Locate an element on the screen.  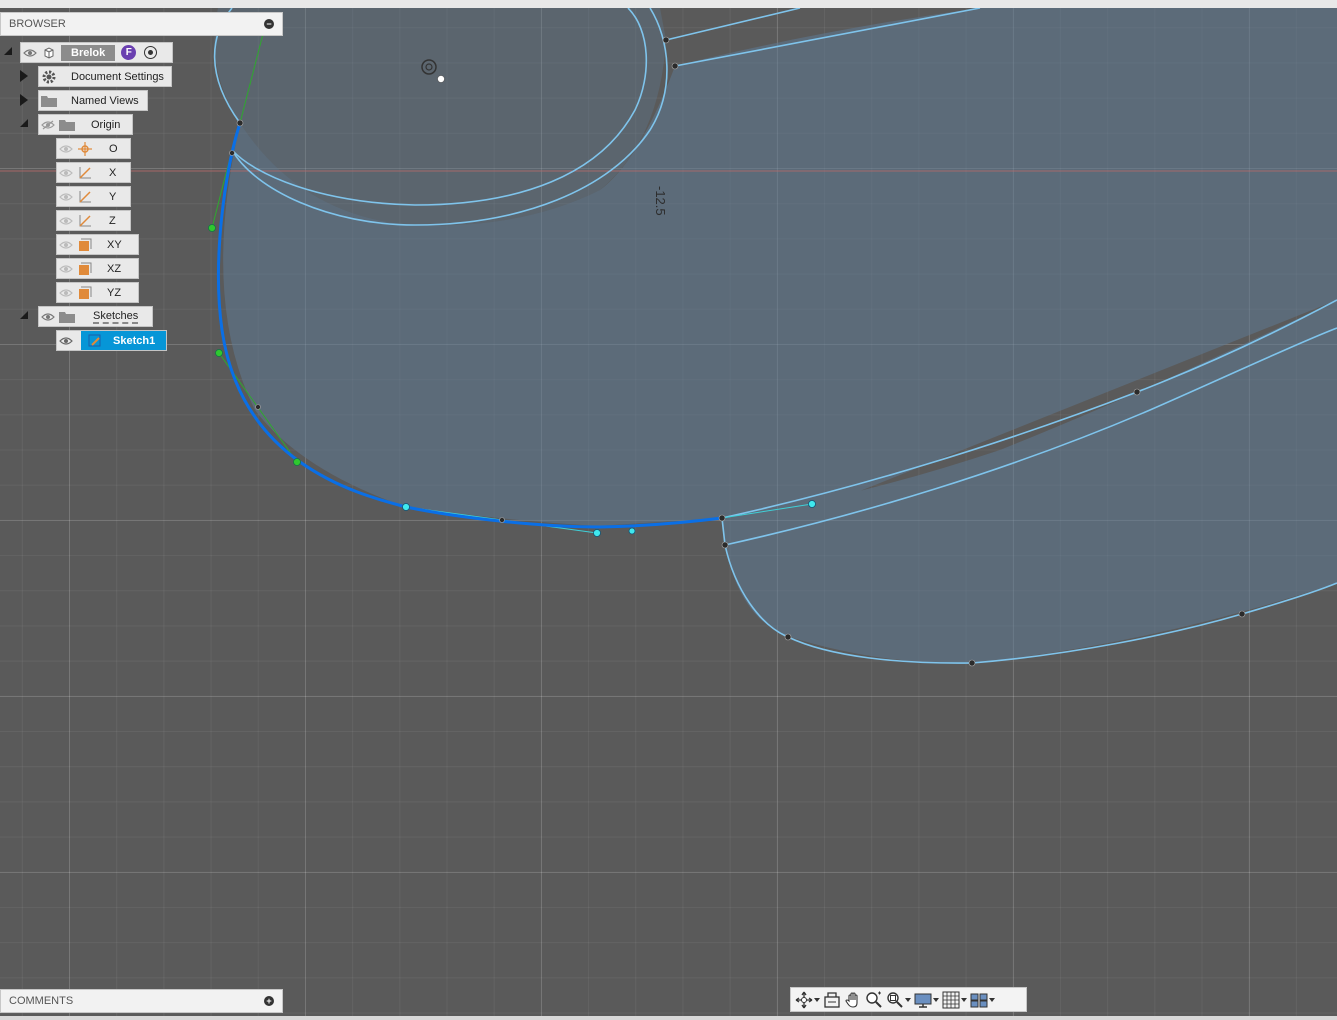
add-comment-button: + is located at coordinates (269, 1001).